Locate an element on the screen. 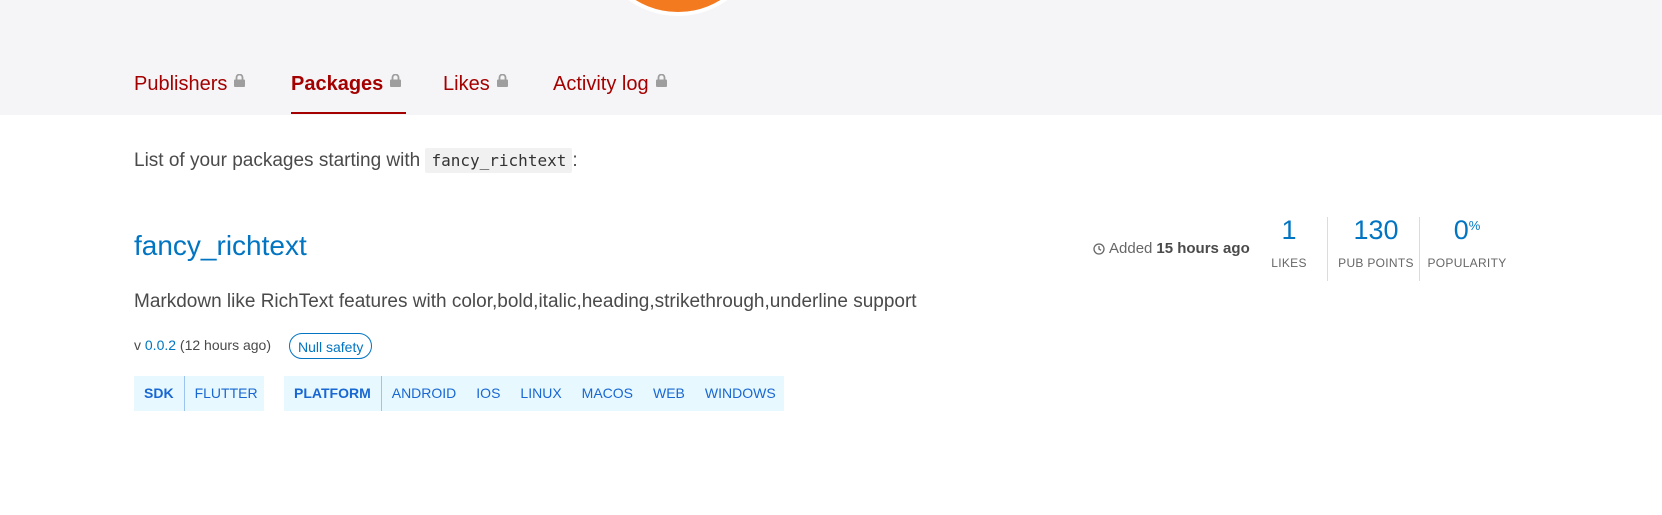  likes-value: 1 is located at coordinates (1289, 230).